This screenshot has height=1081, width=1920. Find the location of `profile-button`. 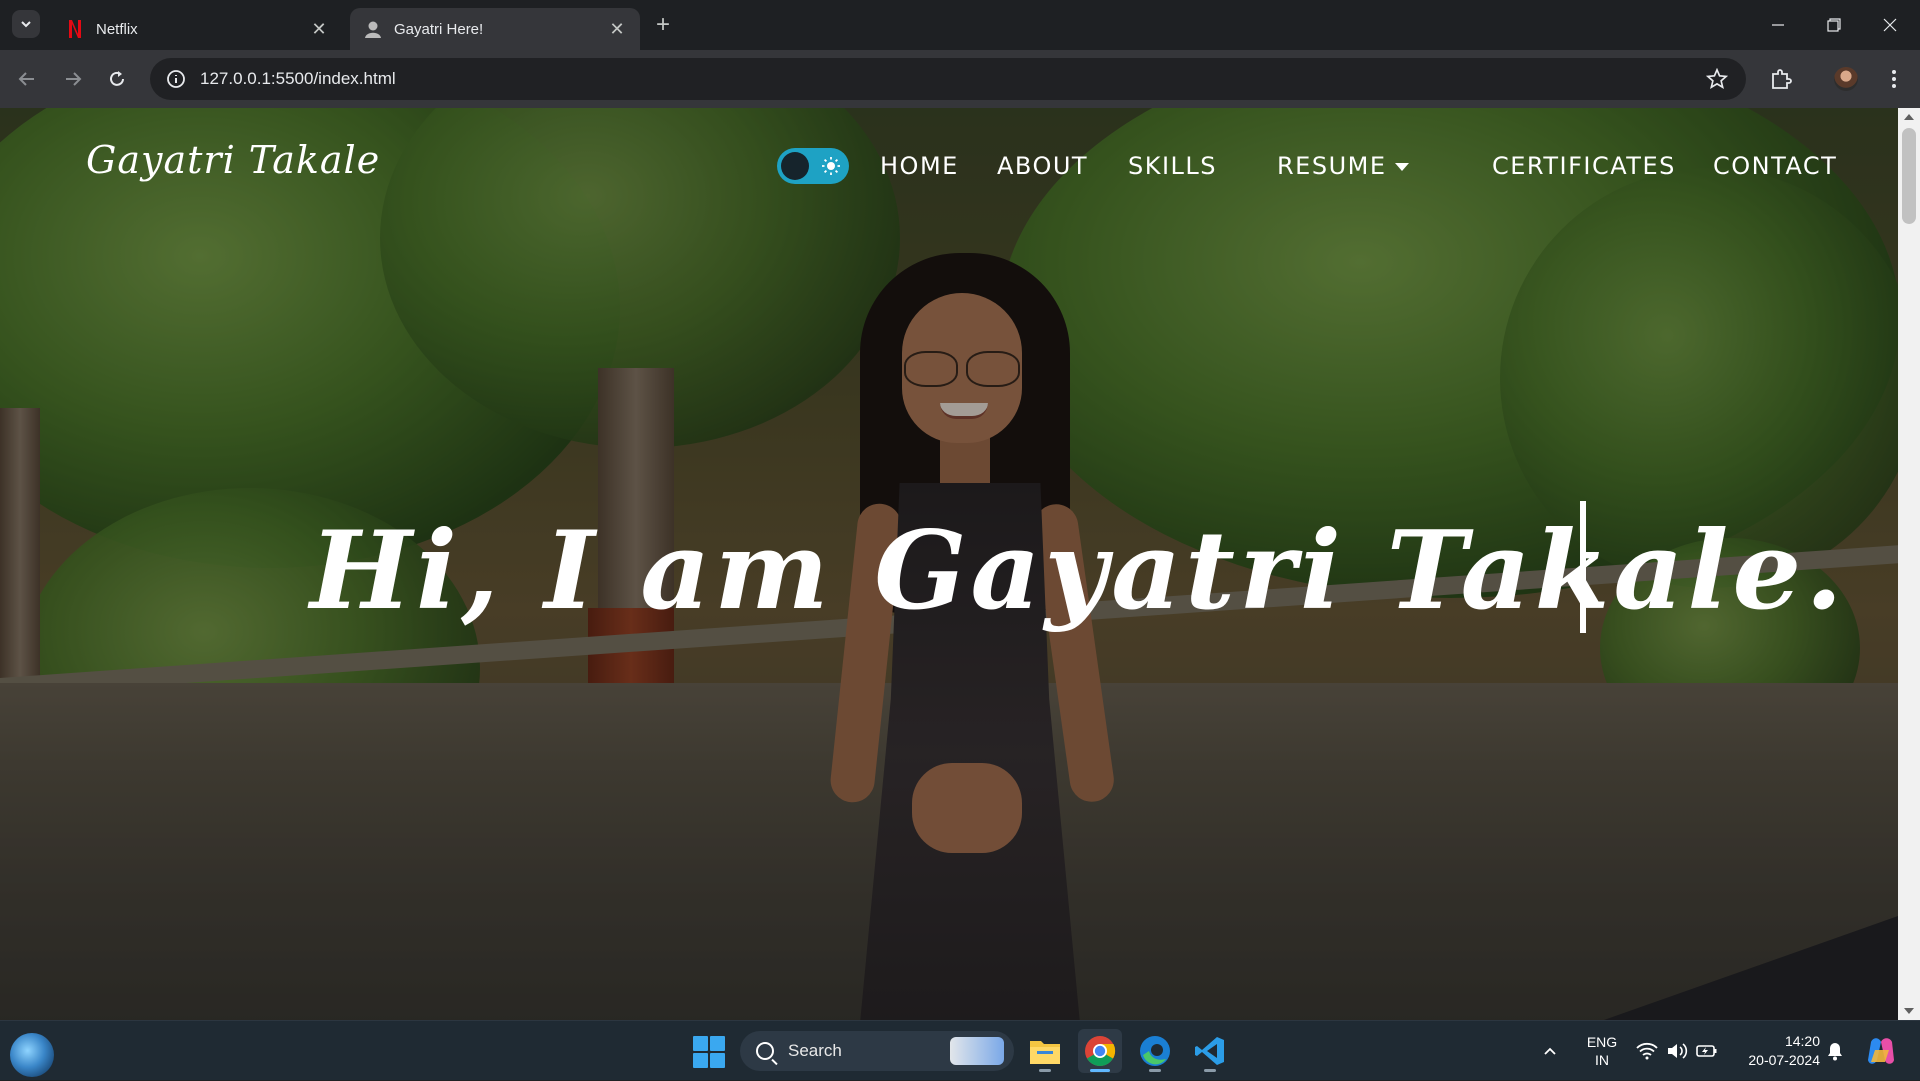

profile-button is located at coordinates (1846, 79).